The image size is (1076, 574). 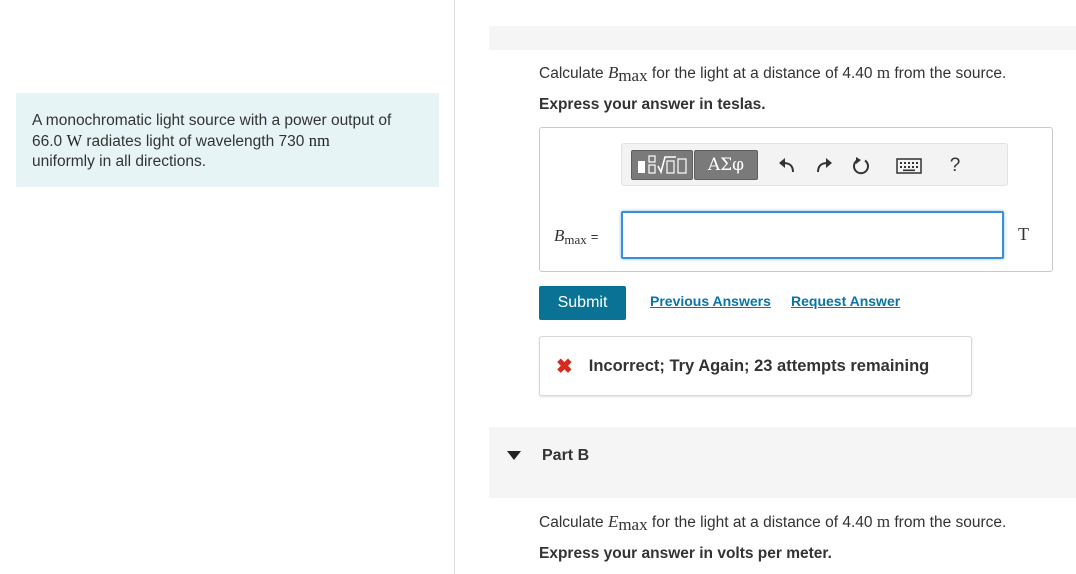 I want to click on unit-label: T, so click(x=1023, y=234).